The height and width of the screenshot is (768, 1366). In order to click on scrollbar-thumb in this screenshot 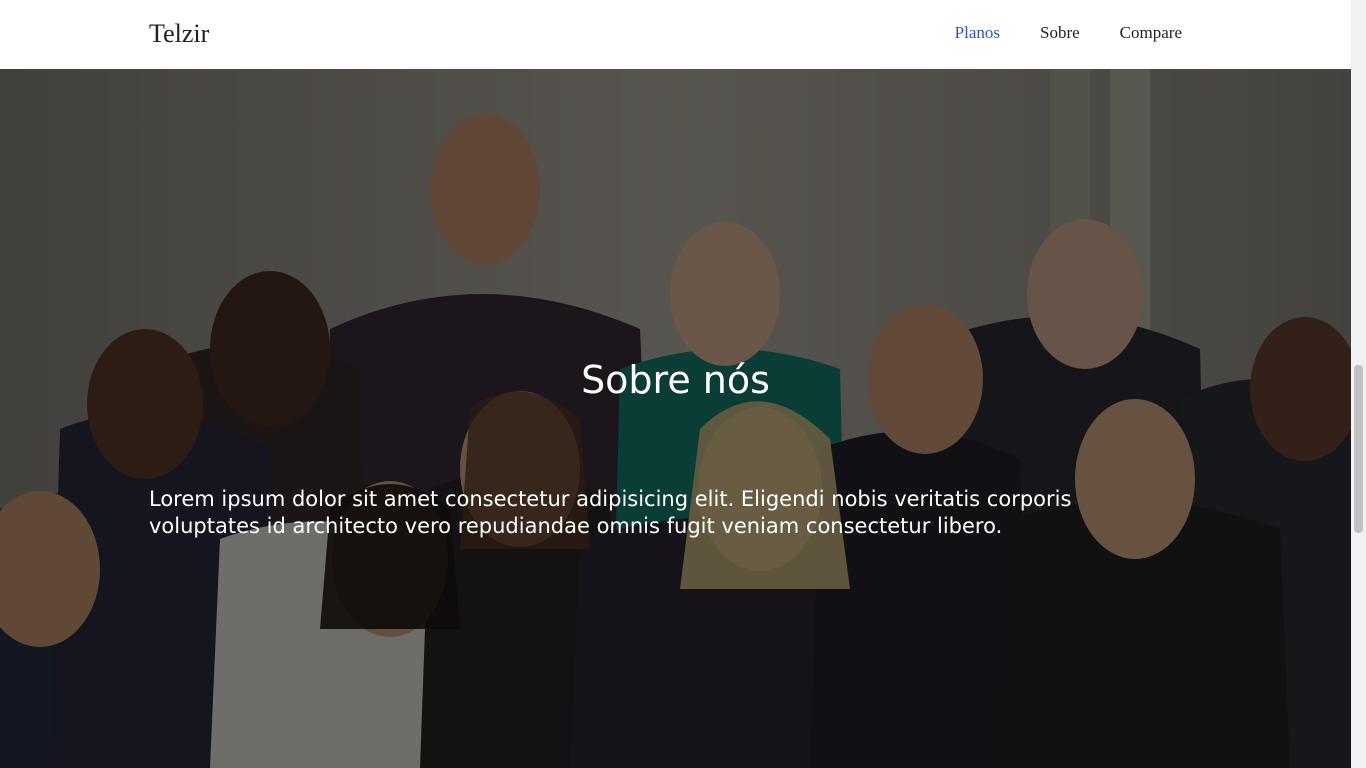, I will do `click(1358, 449)`.